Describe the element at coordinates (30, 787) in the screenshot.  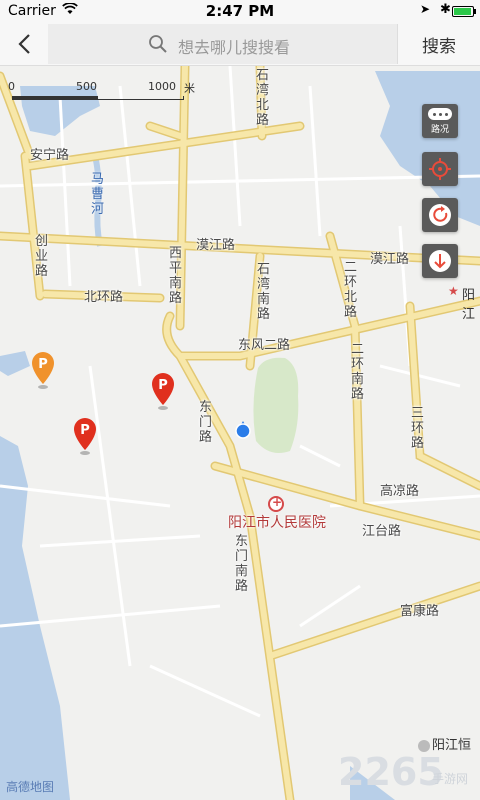
I see `map-provider-logo: 高德地图` at that location.